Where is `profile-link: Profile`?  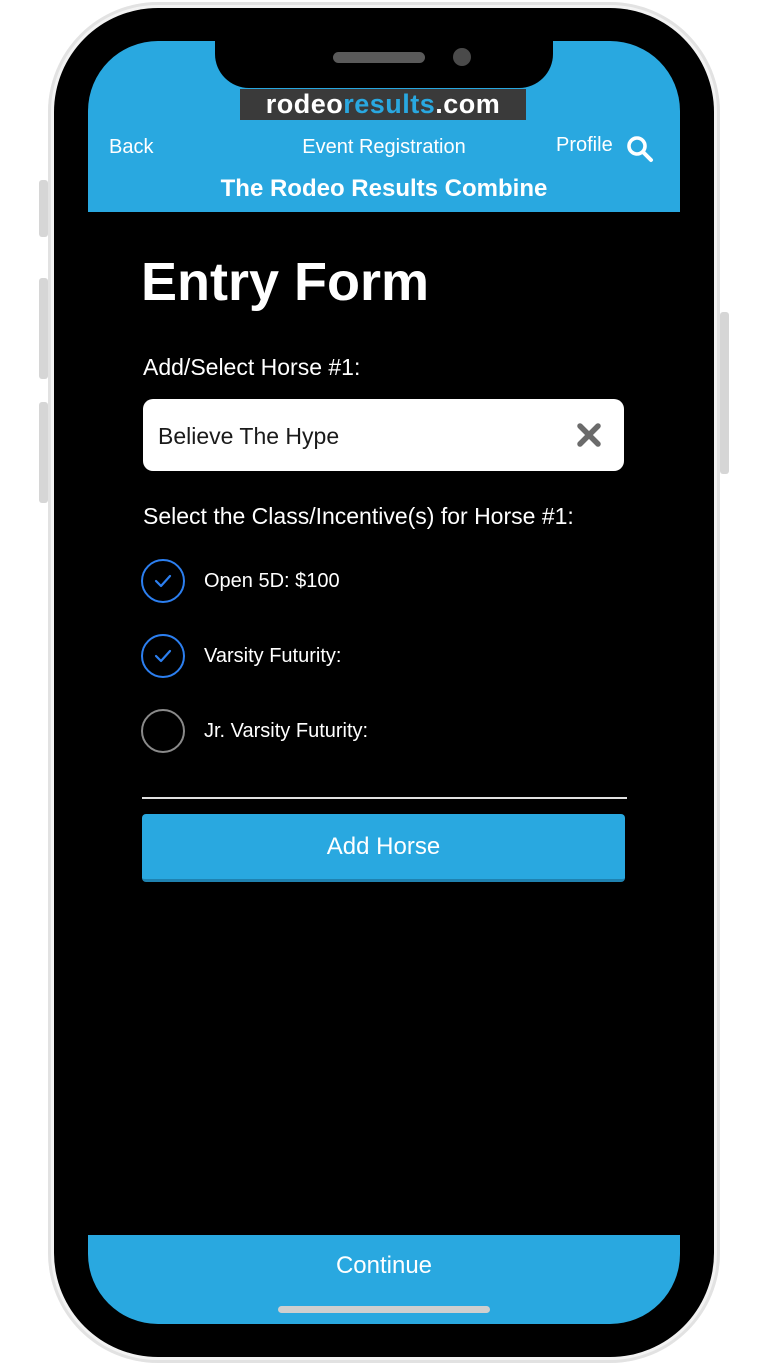 profile-link: Profile is located at coordinates (584, 145).